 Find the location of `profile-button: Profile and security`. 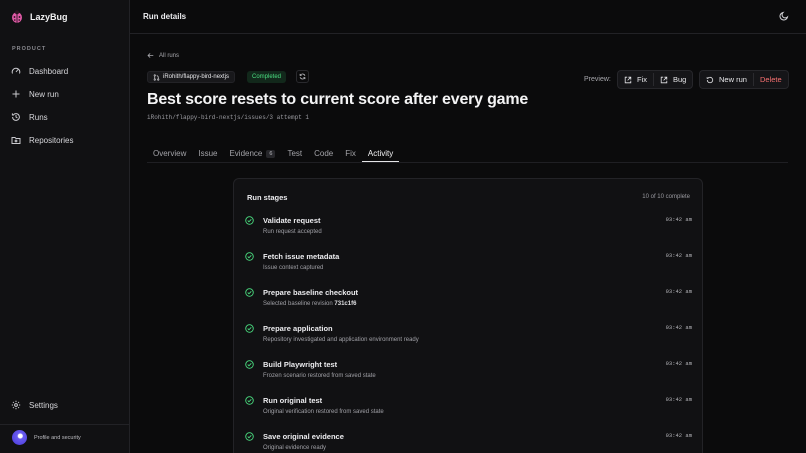

profile-button: Profile and security is located at coordinates (46, 437).